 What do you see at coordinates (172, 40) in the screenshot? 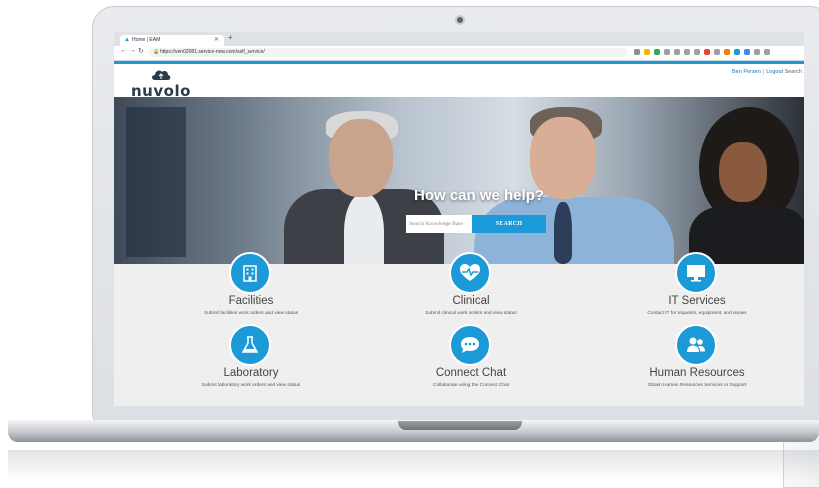
I see `browser-tab: ▲ Home | EAM ✕` at bounding box center [172, 40].